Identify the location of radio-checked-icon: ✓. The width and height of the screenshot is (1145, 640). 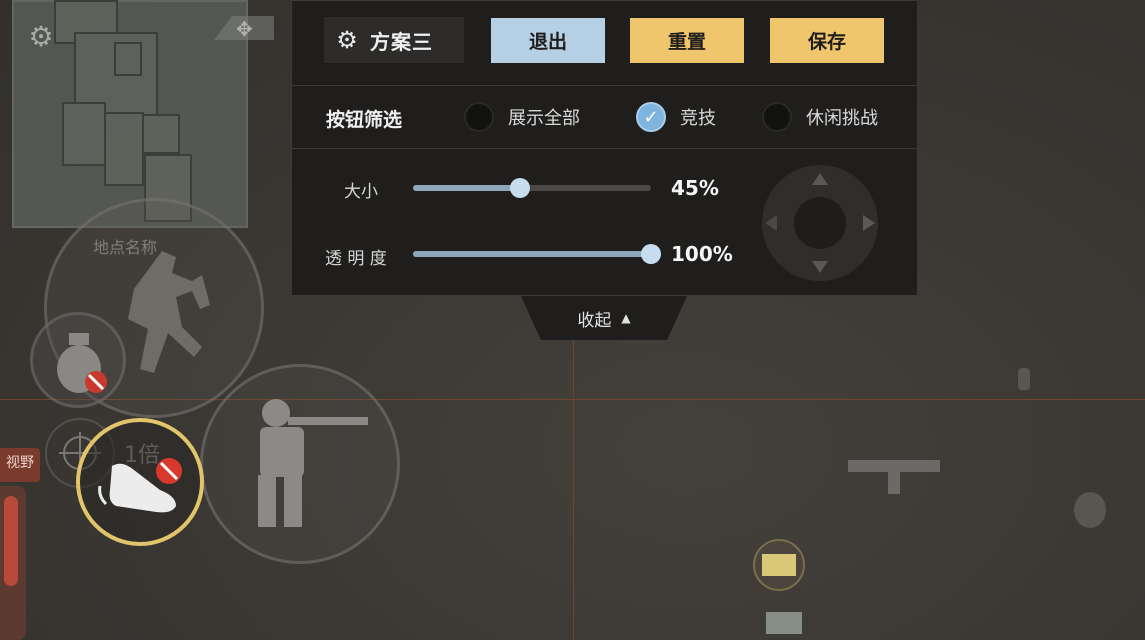
(651, 117).